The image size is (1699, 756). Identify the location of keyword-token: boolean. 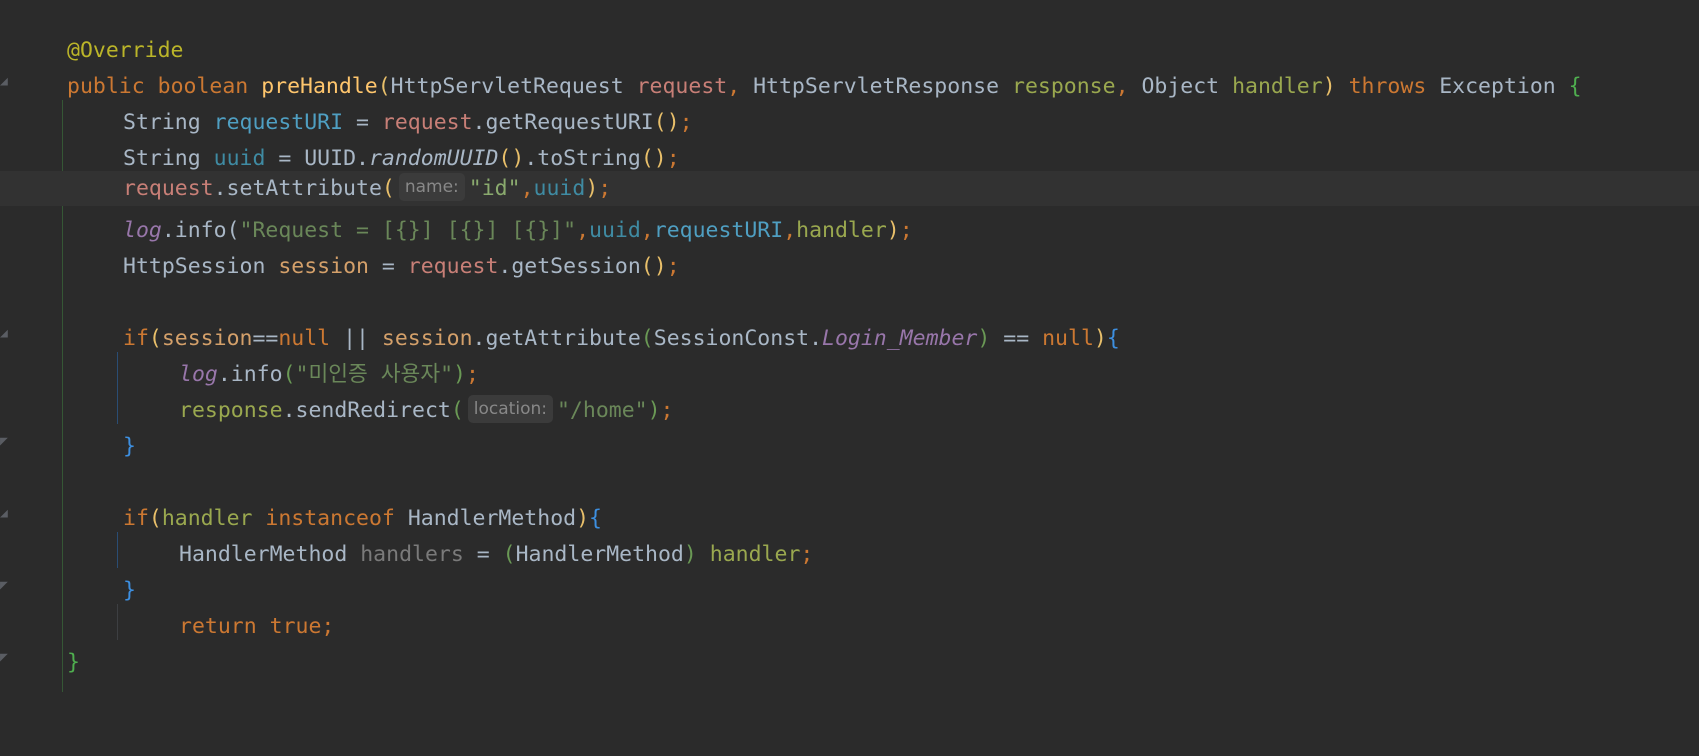
(203, 86).